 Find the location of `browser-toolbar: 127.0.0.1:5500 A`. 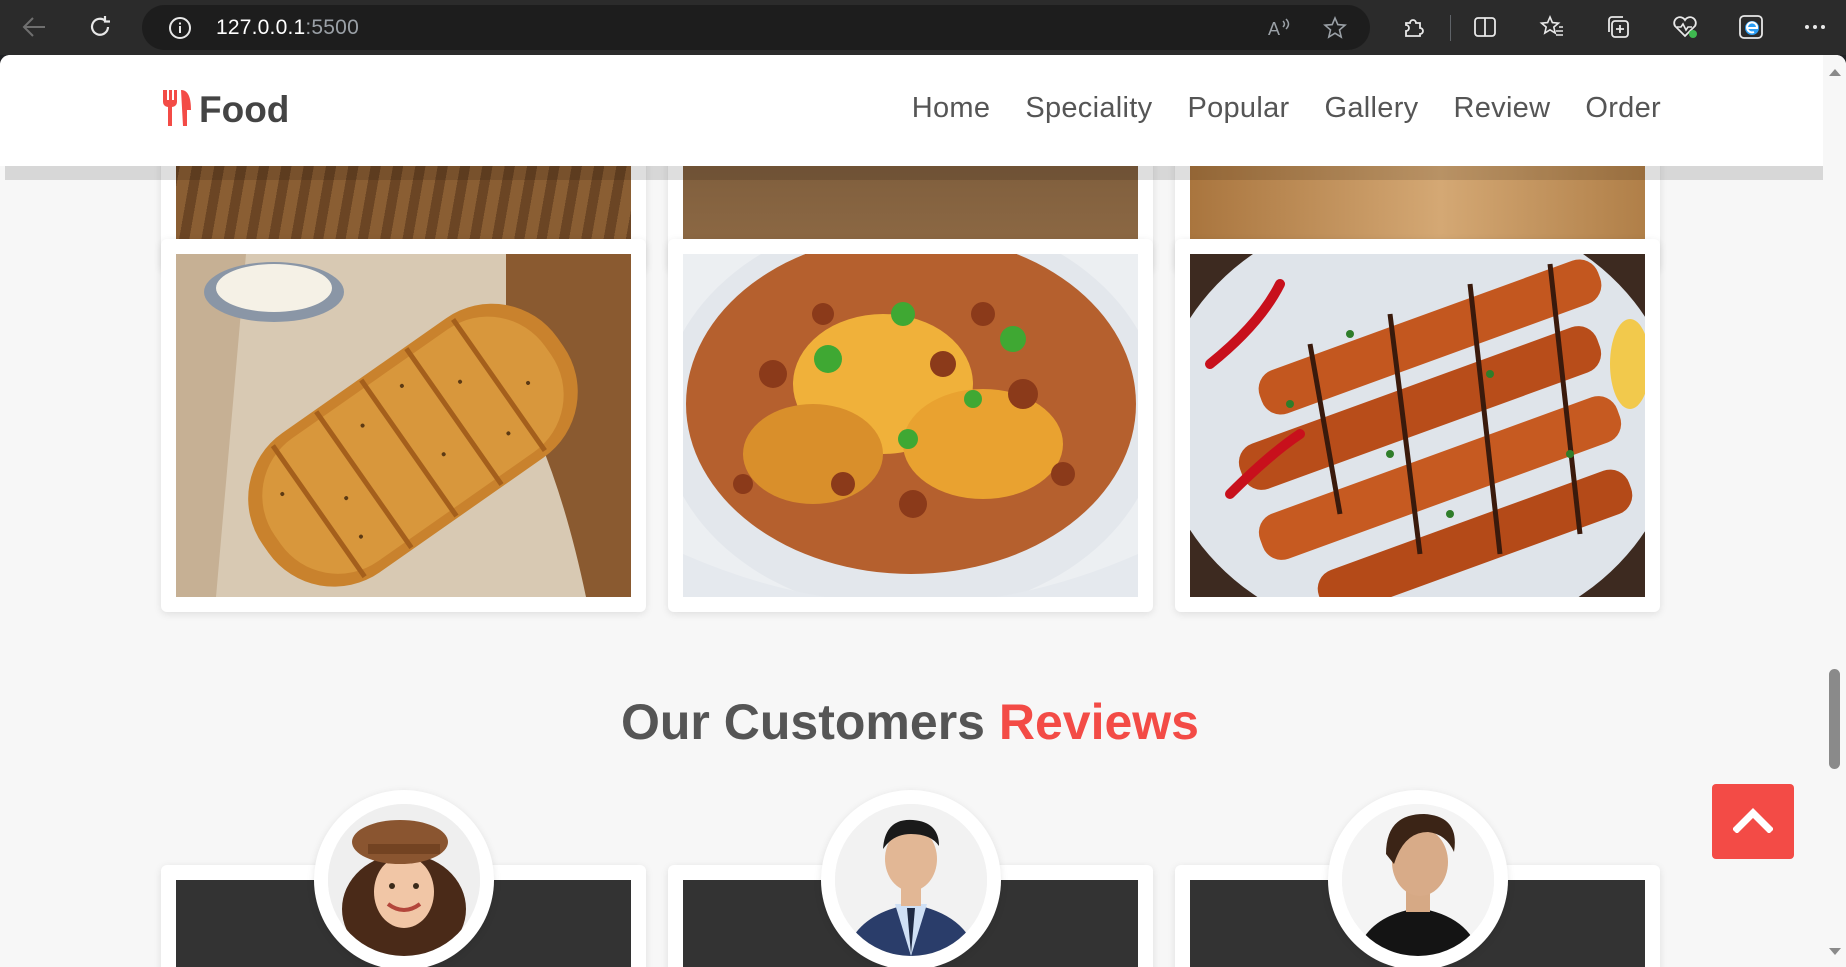

browser-toolbar: 127.0.0.1:5500 A is located at coordinates (923, 27).